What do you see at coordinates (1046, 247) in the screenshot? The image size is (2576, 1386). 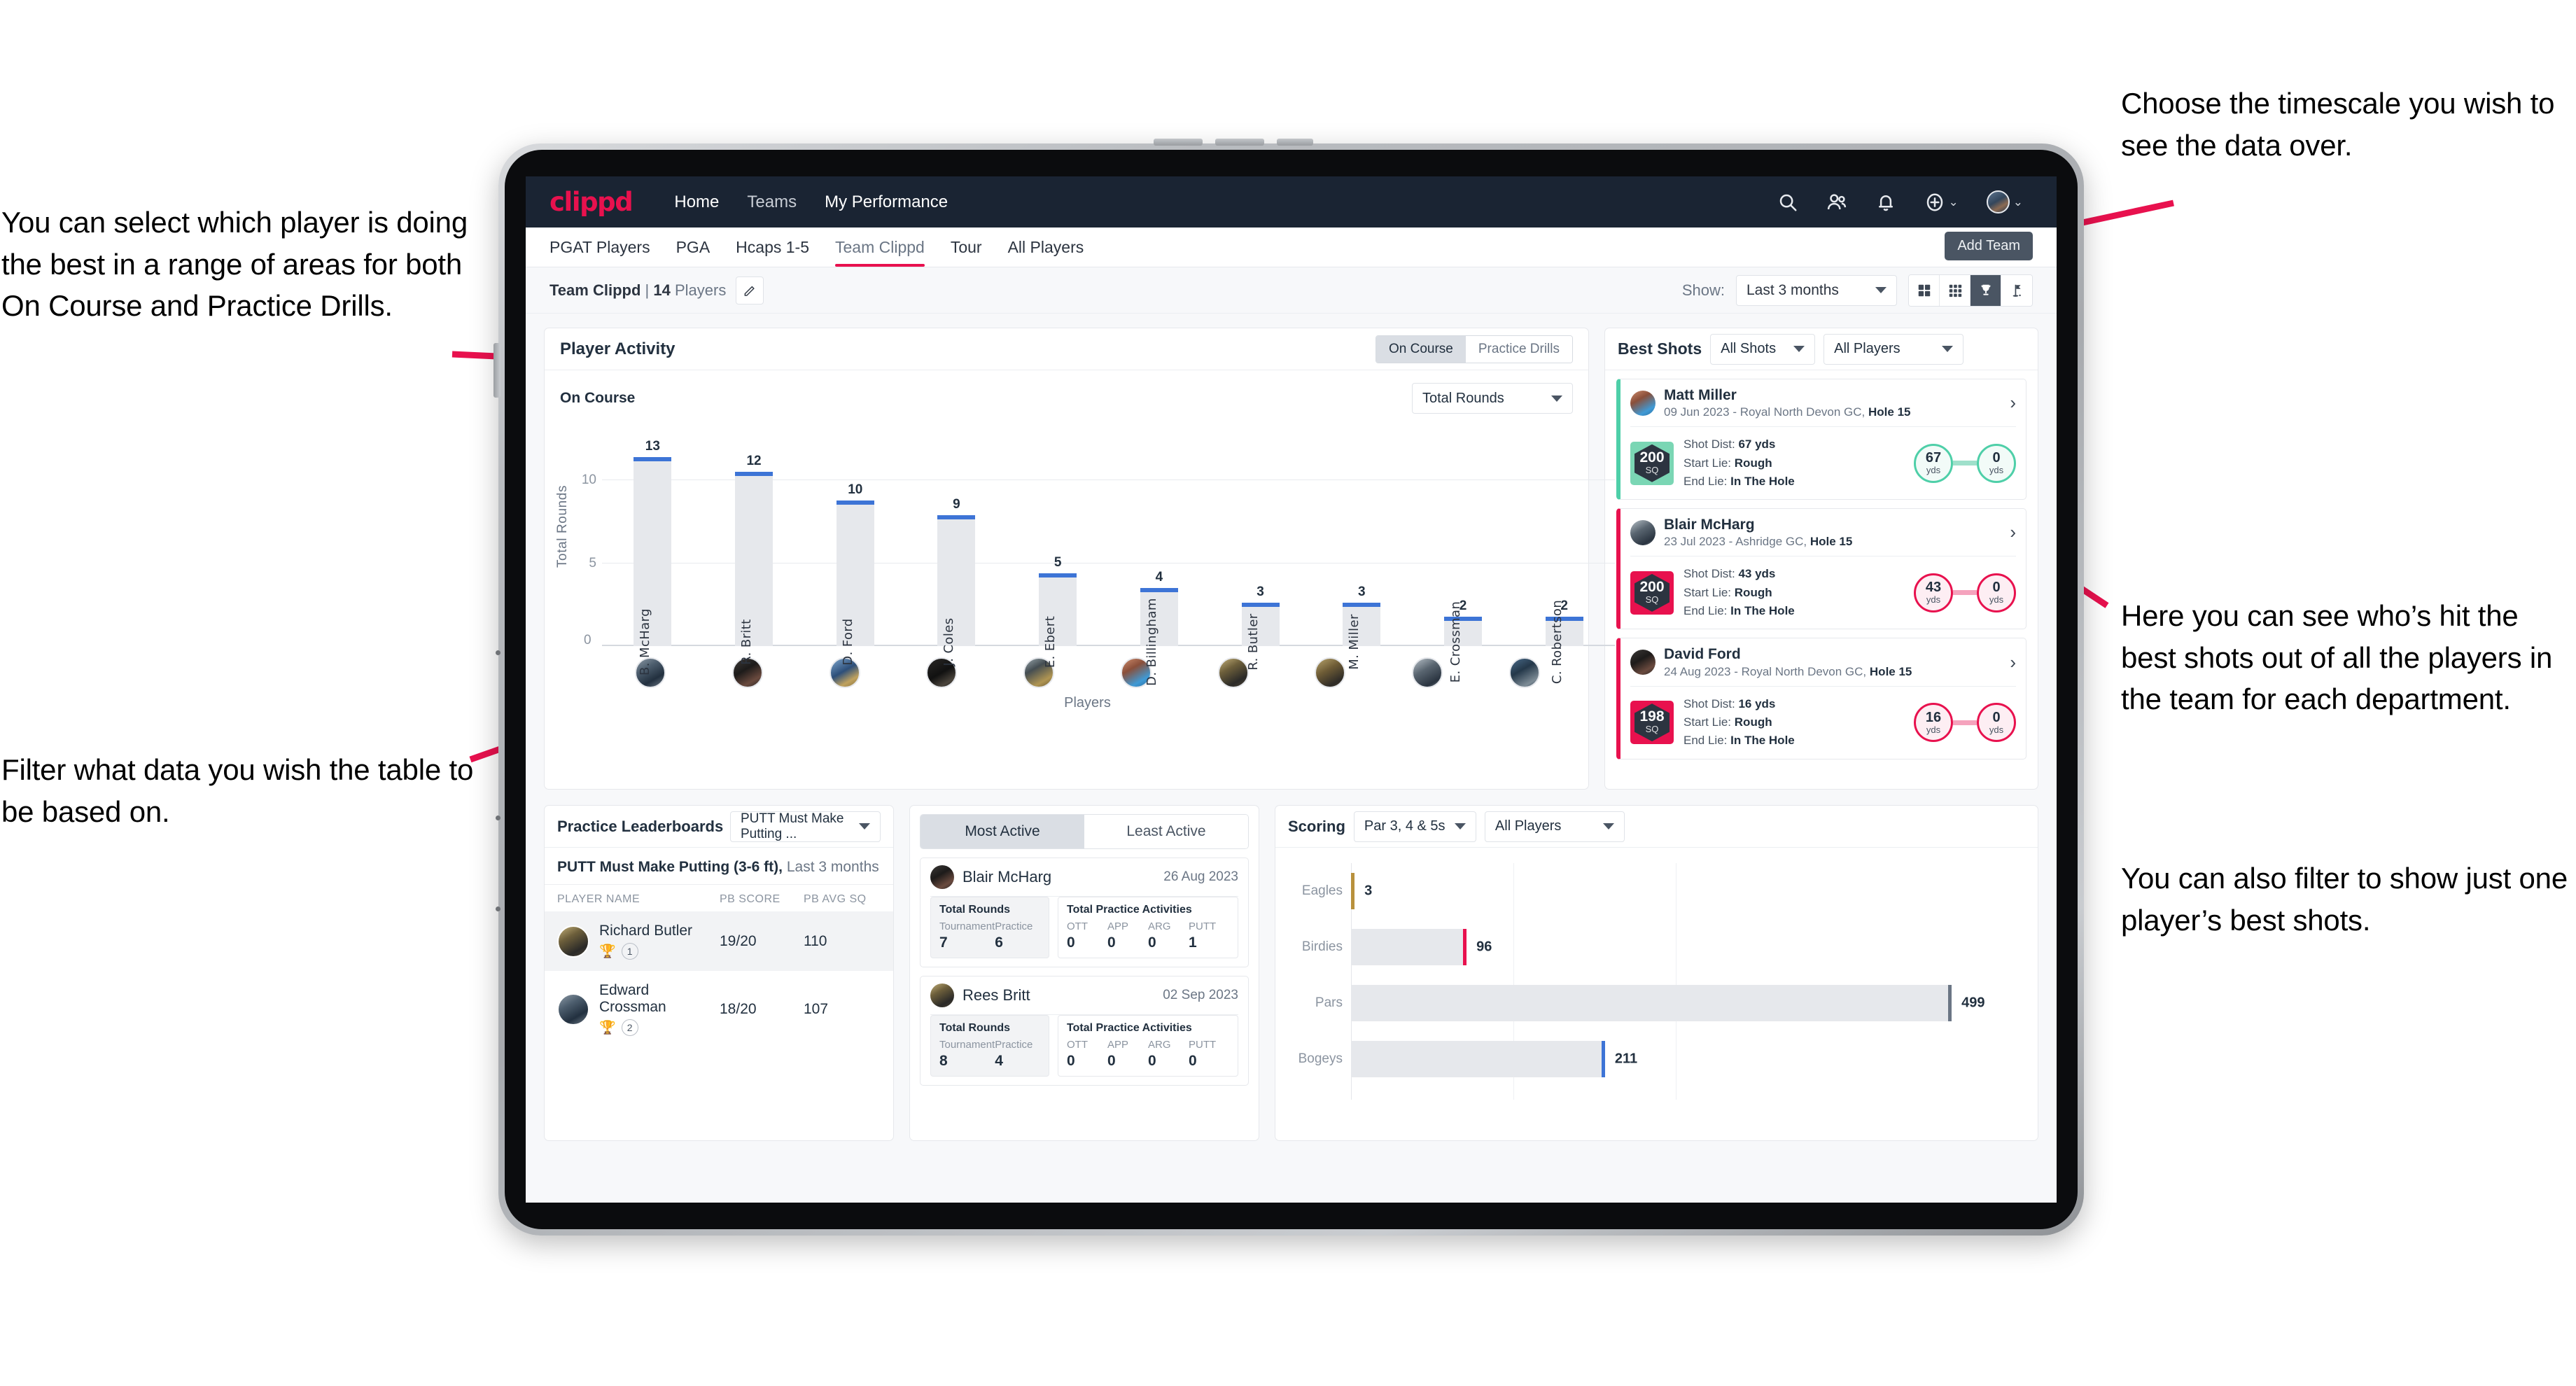 I see `tab-all-players: All Players` at bounding box center [1046, 247].